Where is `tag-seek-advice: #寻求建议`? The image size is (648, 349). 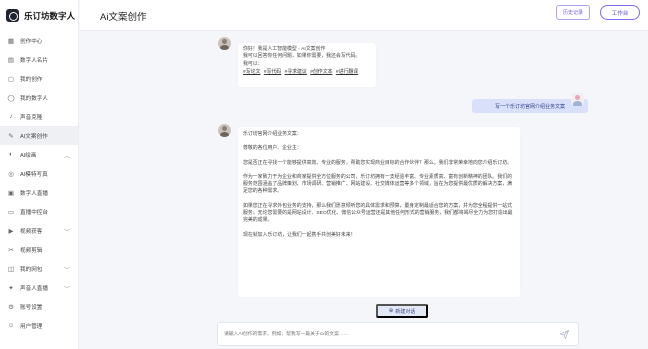
tag-seek-advice: #寻求建议 is located at coordinates (296, 72).